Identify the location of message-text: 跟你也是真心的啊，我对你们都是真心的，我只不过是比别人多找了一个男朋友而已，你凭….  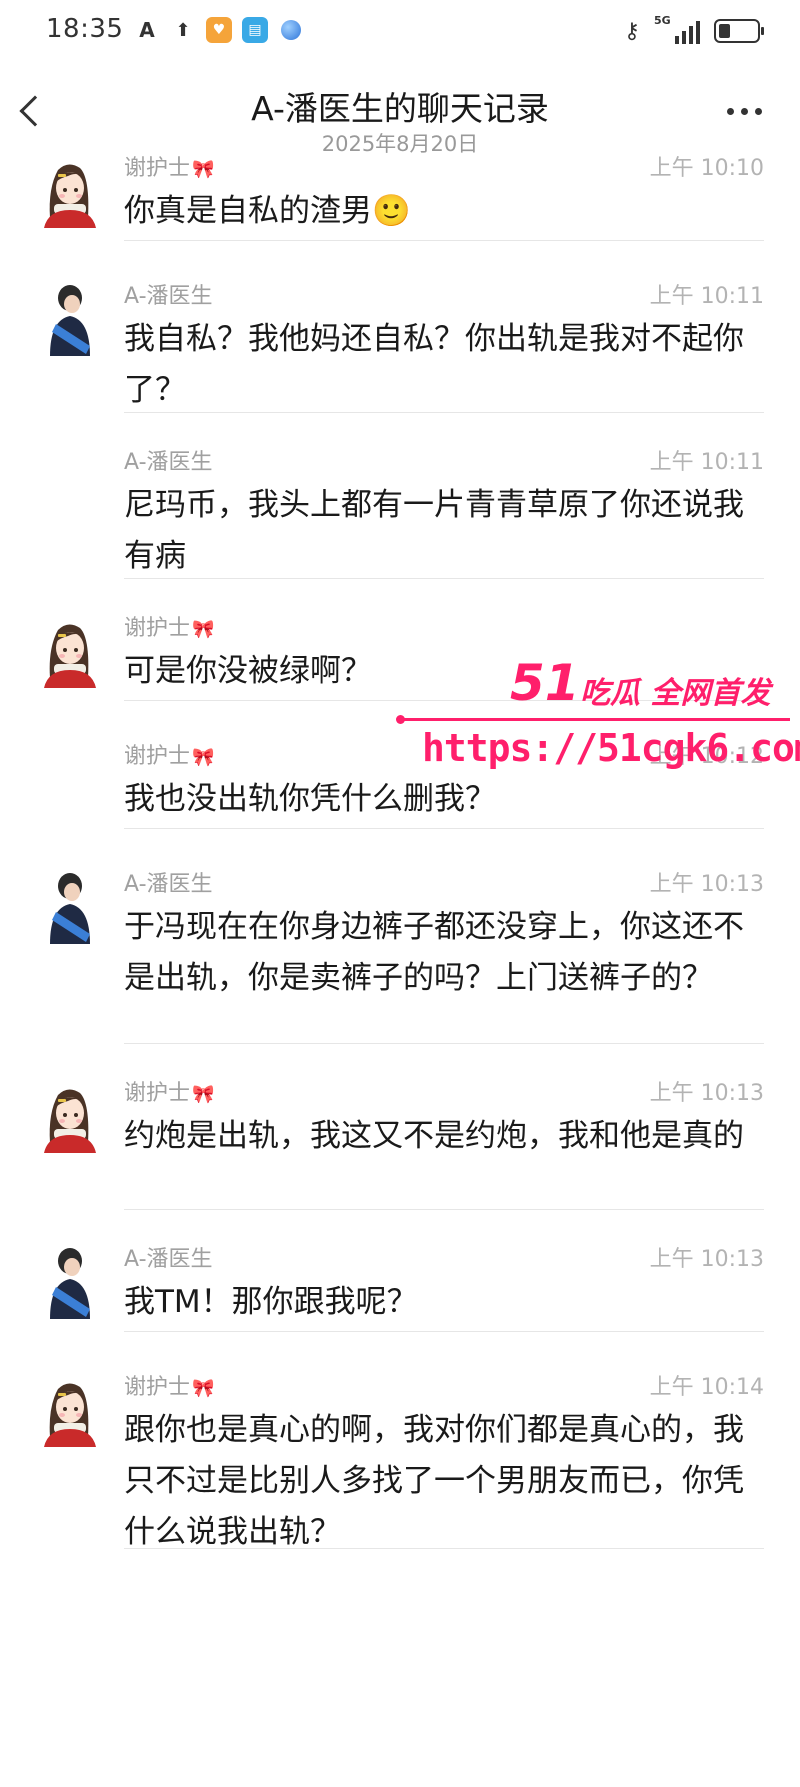
(434, 1481).